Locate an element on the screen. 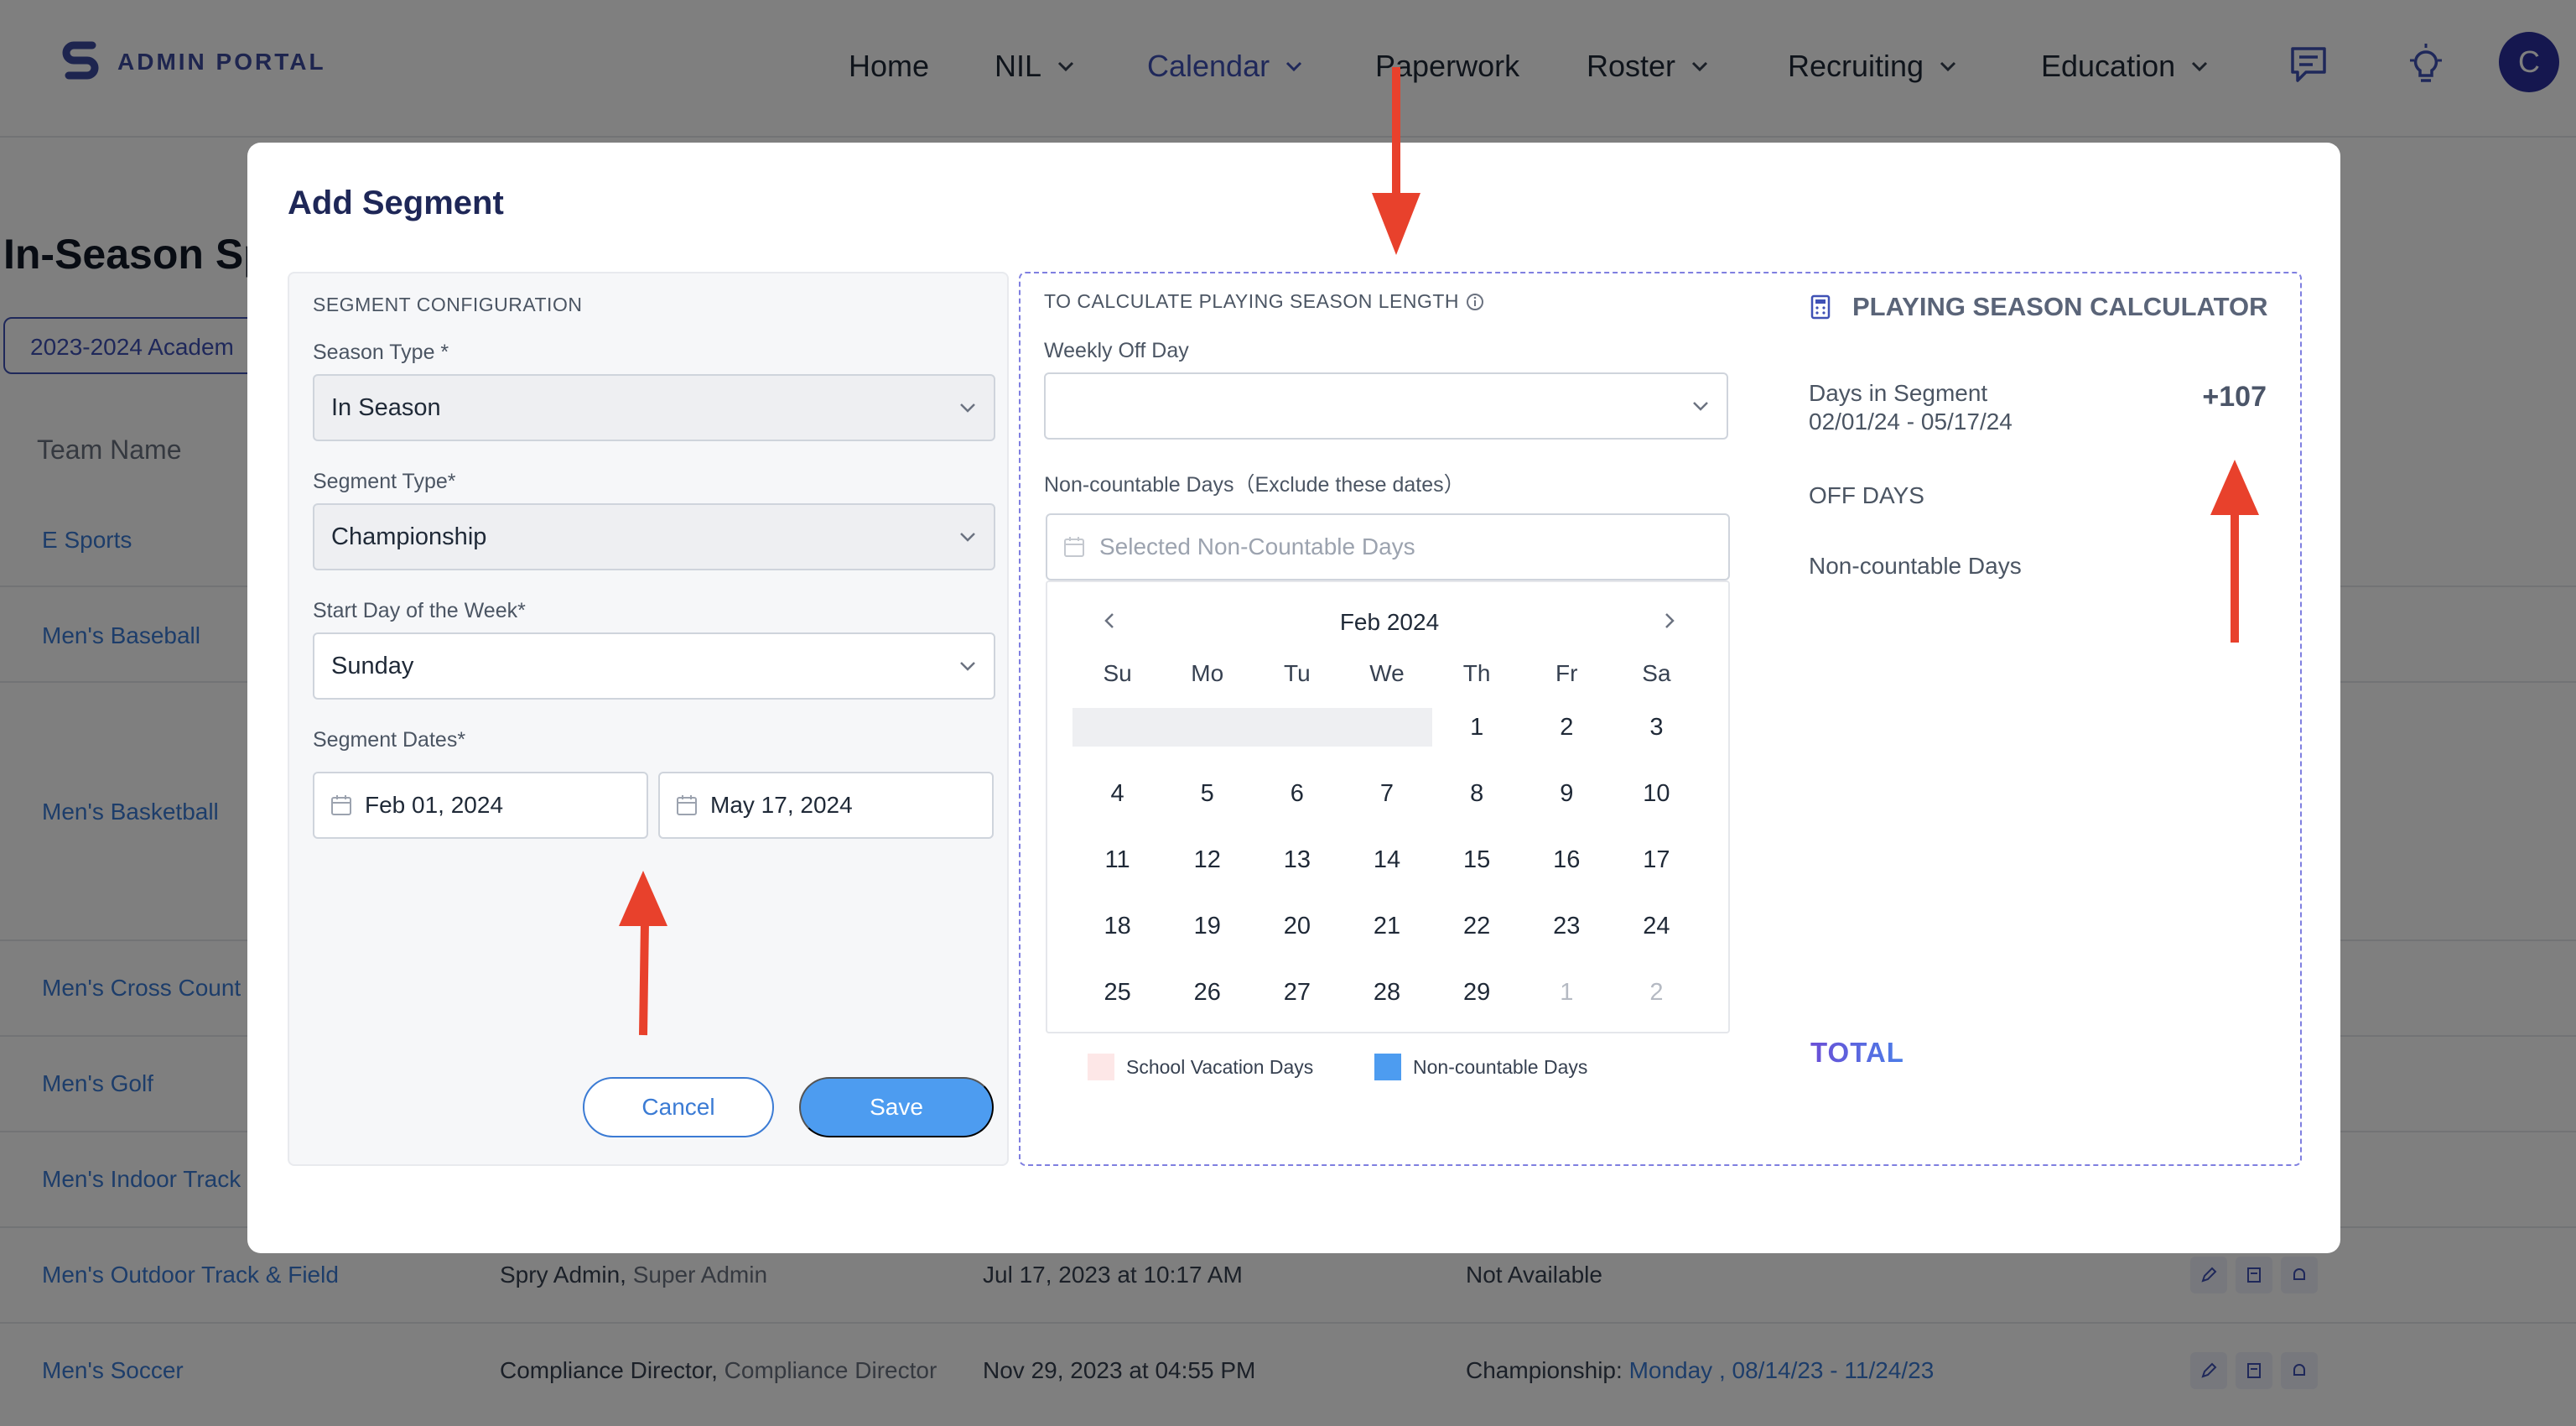  start-date-value: Feb 01, 2024 is located at coordinates (434, 805).